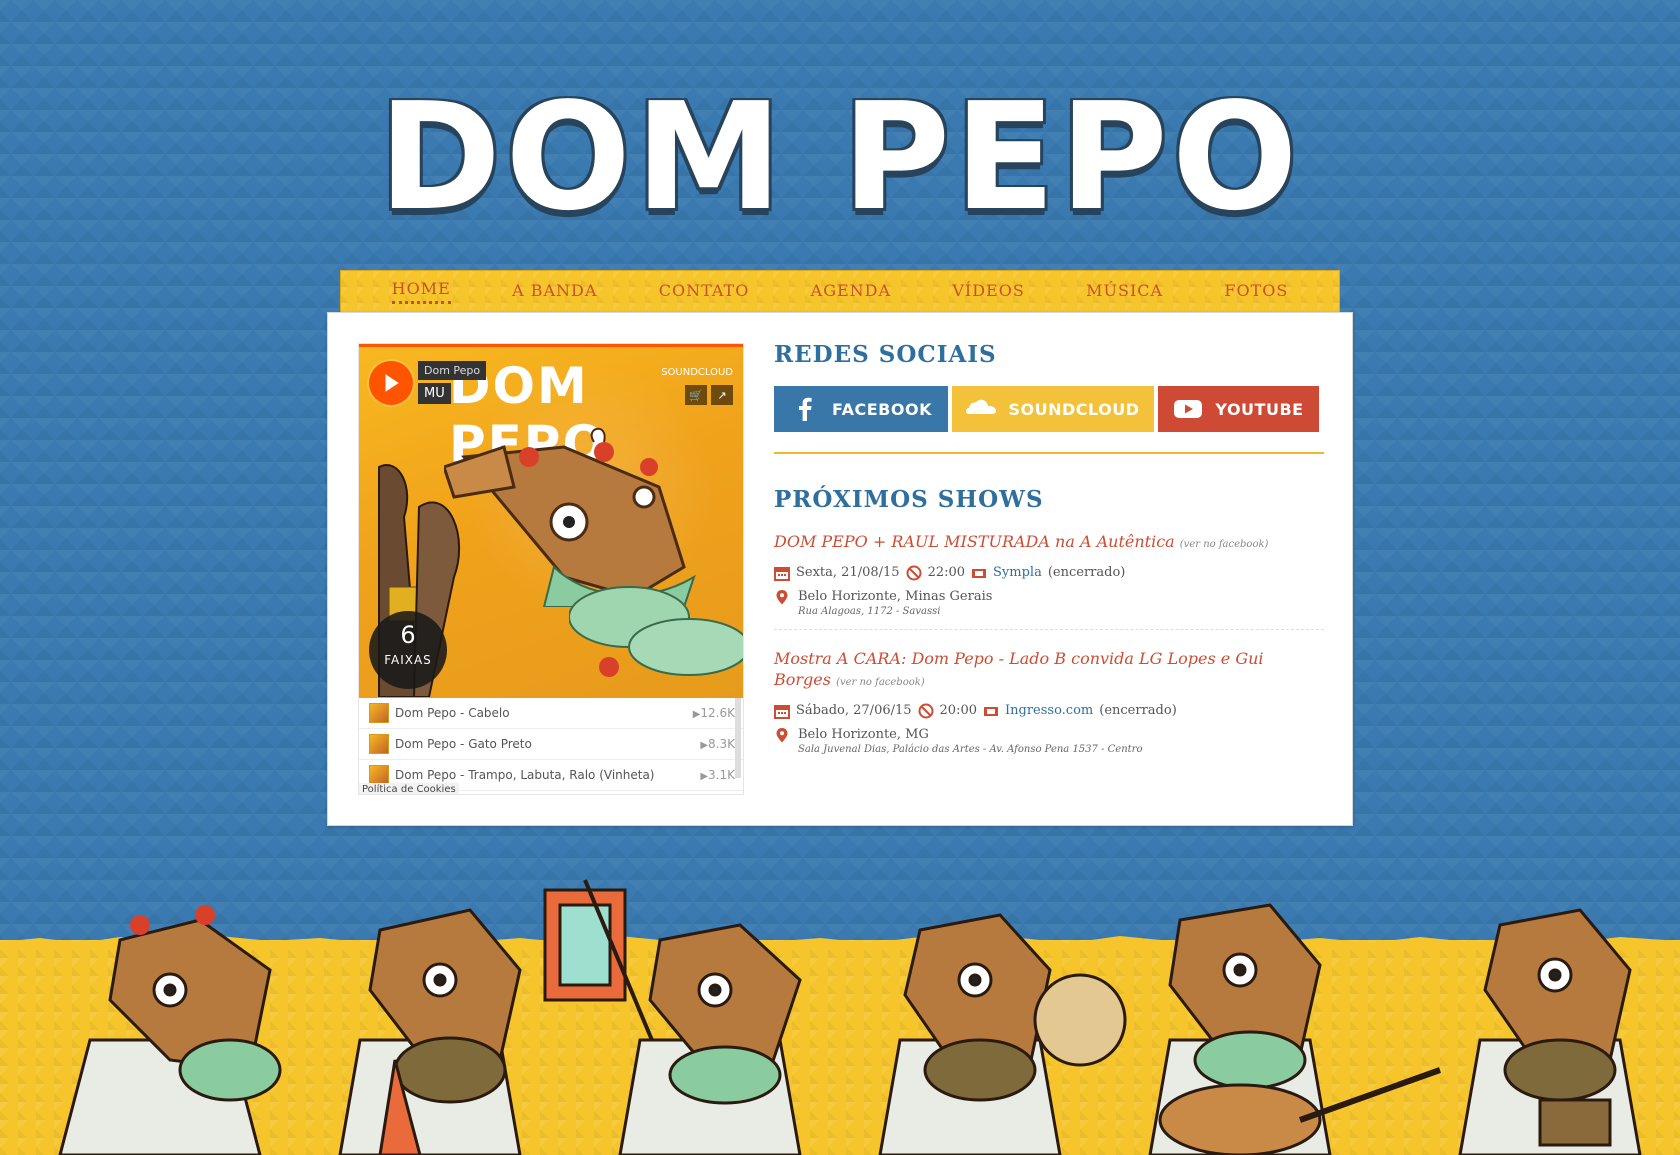 The width and height of the screenshot is (1680, 1155). Describe the element at coordinates (885, 354) in the screenshot. I see `social-title: REDES SOCIAIS` at that location.